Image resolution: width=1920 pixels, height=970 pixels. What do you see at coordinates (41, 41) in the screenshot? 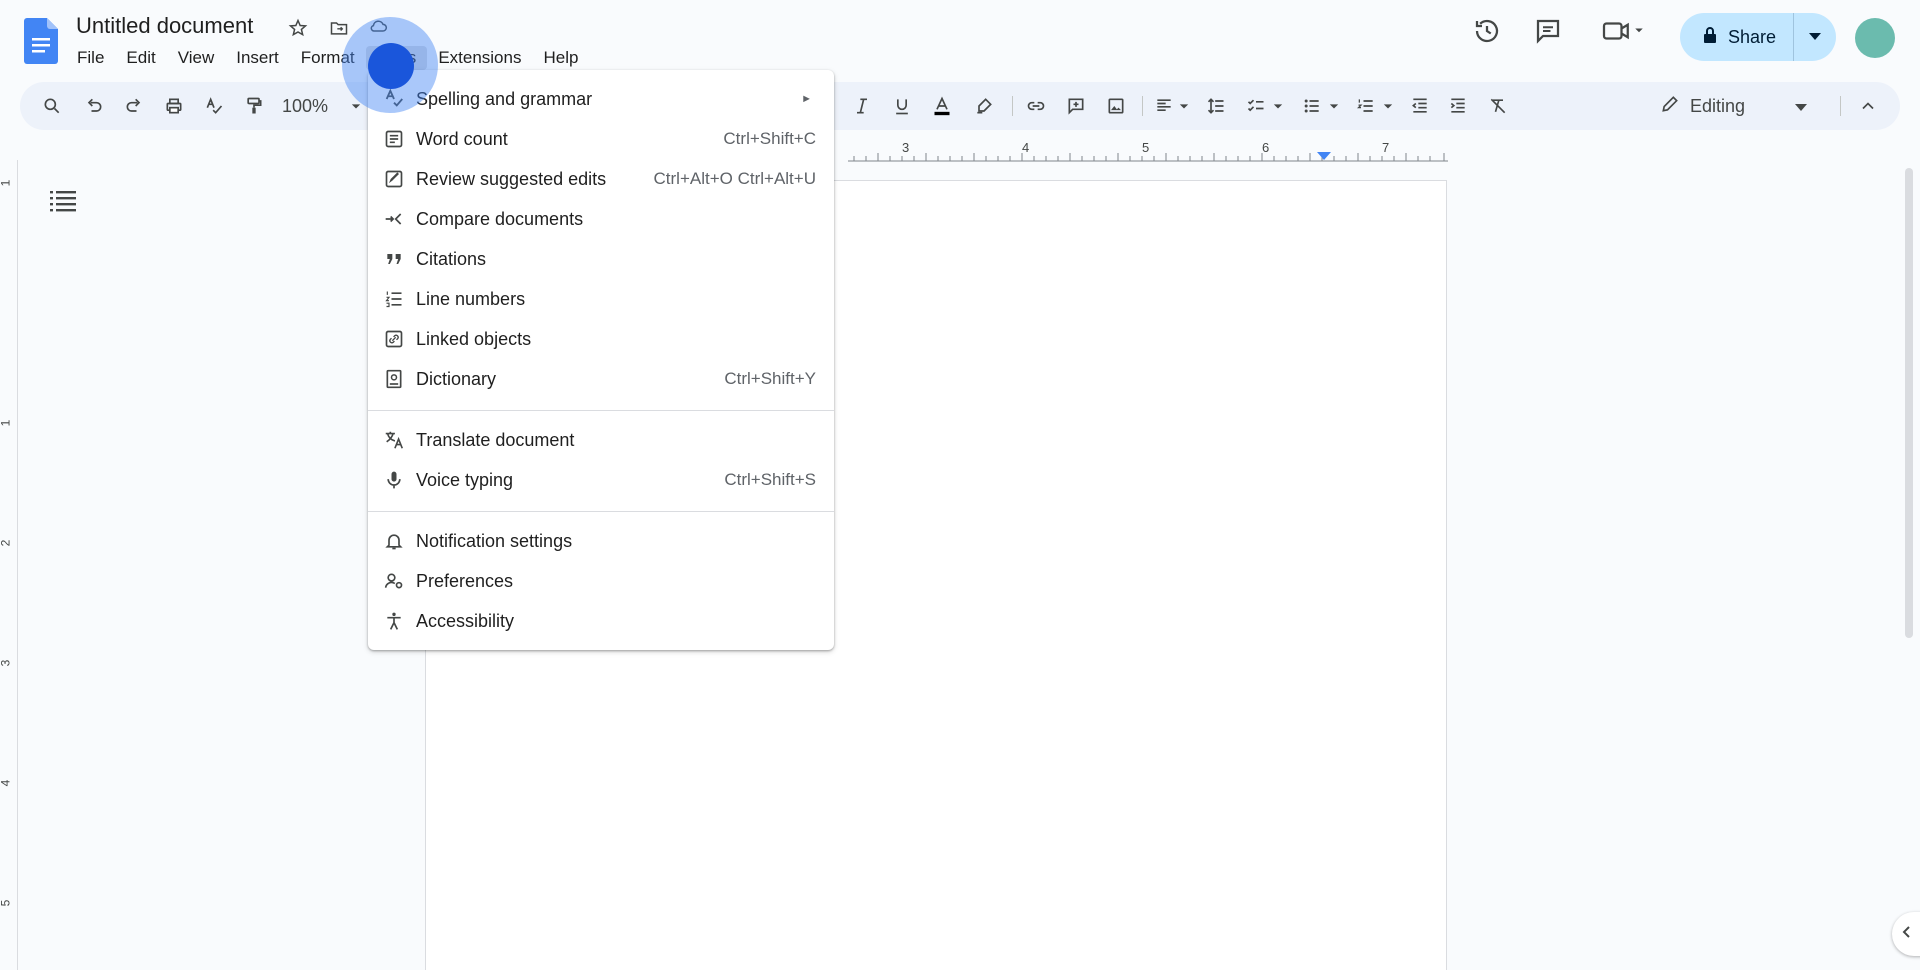
I see `docs-logo-icon` at bounding box center [41, 41].